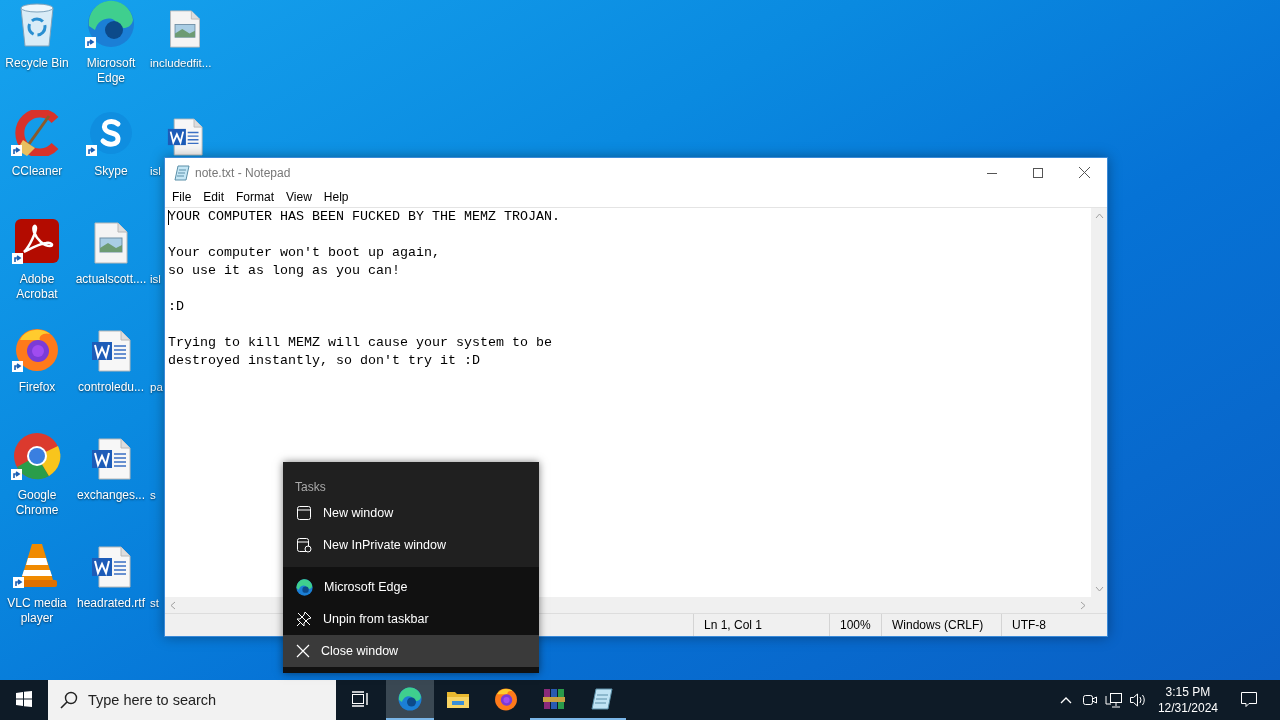 Image resolution: width=1280 pixels, height=720 pixels. I want to click on icon-label: Recycle Bin, so click(37, 63).